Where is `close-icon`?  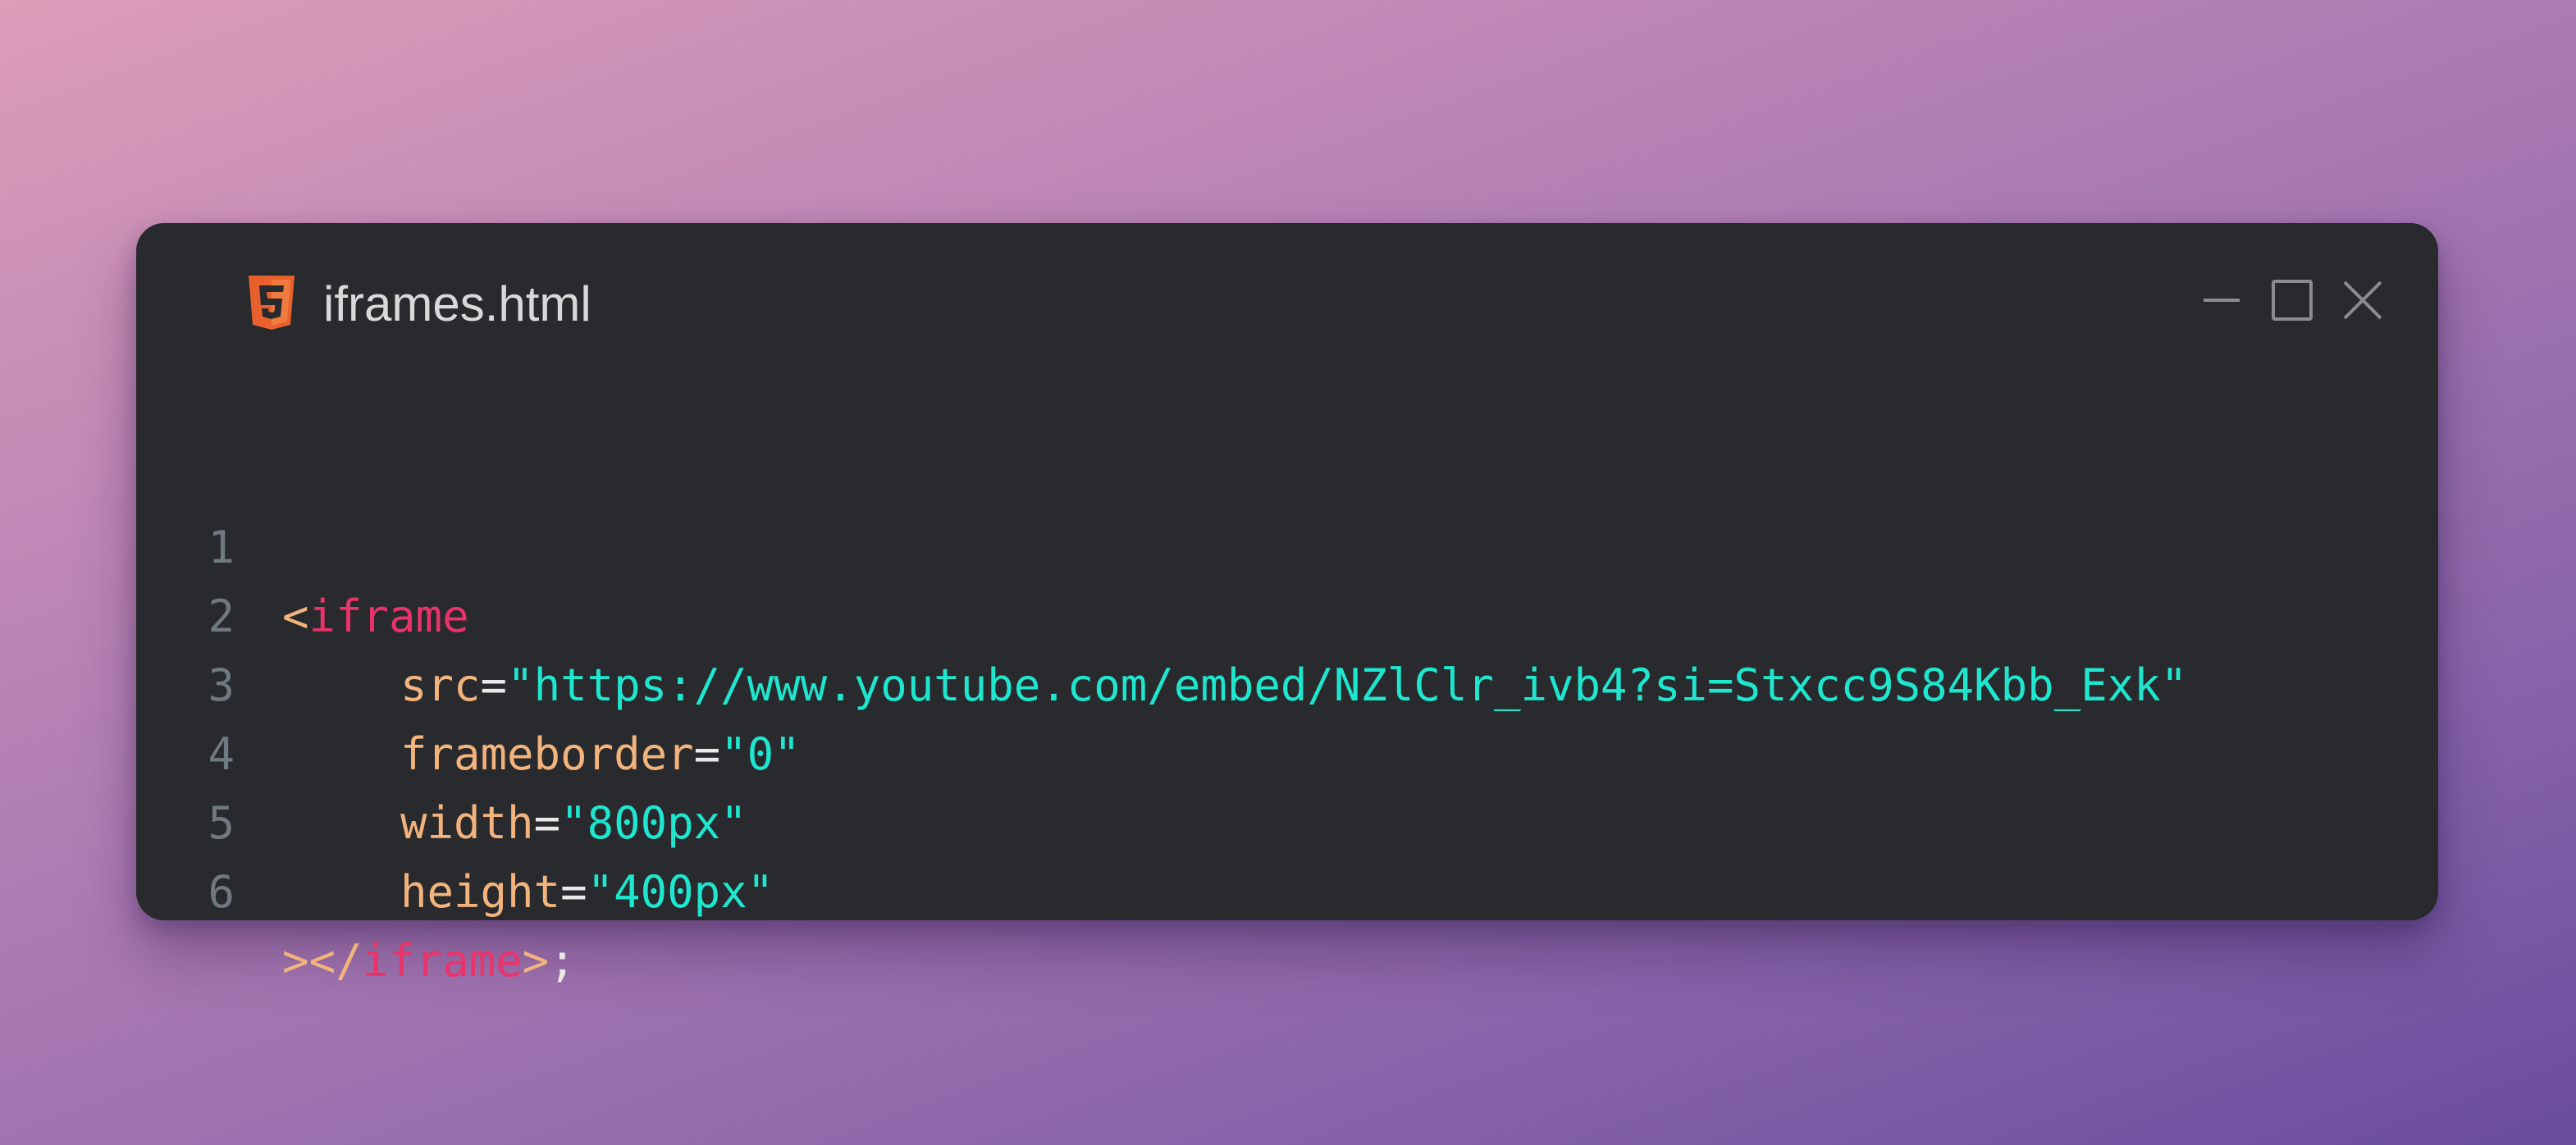 close-icon is located at coordinates (2363, 300).